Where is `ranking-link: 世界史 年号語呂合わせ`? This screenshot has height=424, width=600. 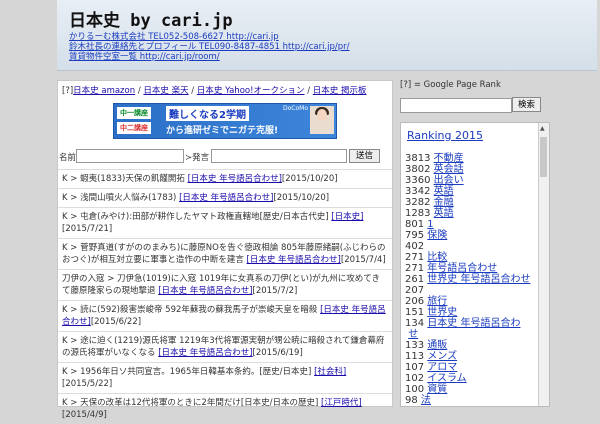
ranking-link: 世界史 年号語呂合わせ is located at coordinates (478, 279).